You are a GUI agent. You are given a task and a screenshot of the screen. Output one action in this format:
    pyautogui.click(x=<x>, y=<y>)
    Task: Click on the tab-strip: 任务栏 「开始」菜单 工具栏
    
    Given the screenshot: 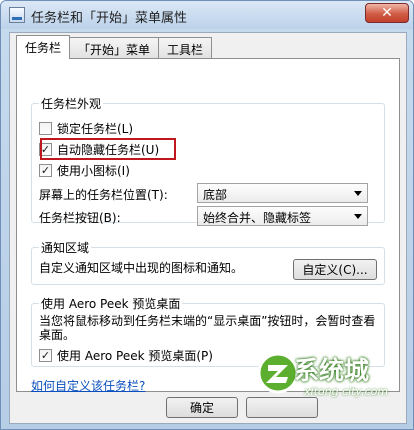 What is the action you would take?
    pyautogui.click(x=114, y=47)
    